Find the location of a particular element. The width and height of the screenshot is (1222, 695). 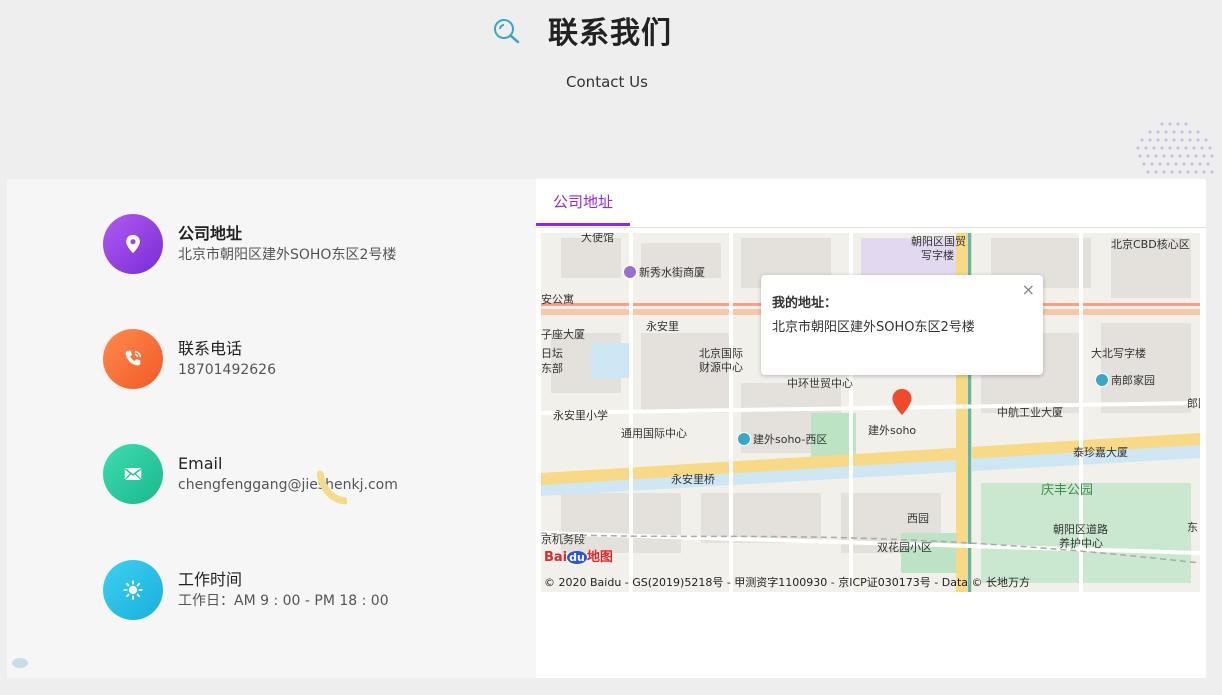

contact-row-phone: 联系电话 18701492626 is located at coordinates (189, 359).